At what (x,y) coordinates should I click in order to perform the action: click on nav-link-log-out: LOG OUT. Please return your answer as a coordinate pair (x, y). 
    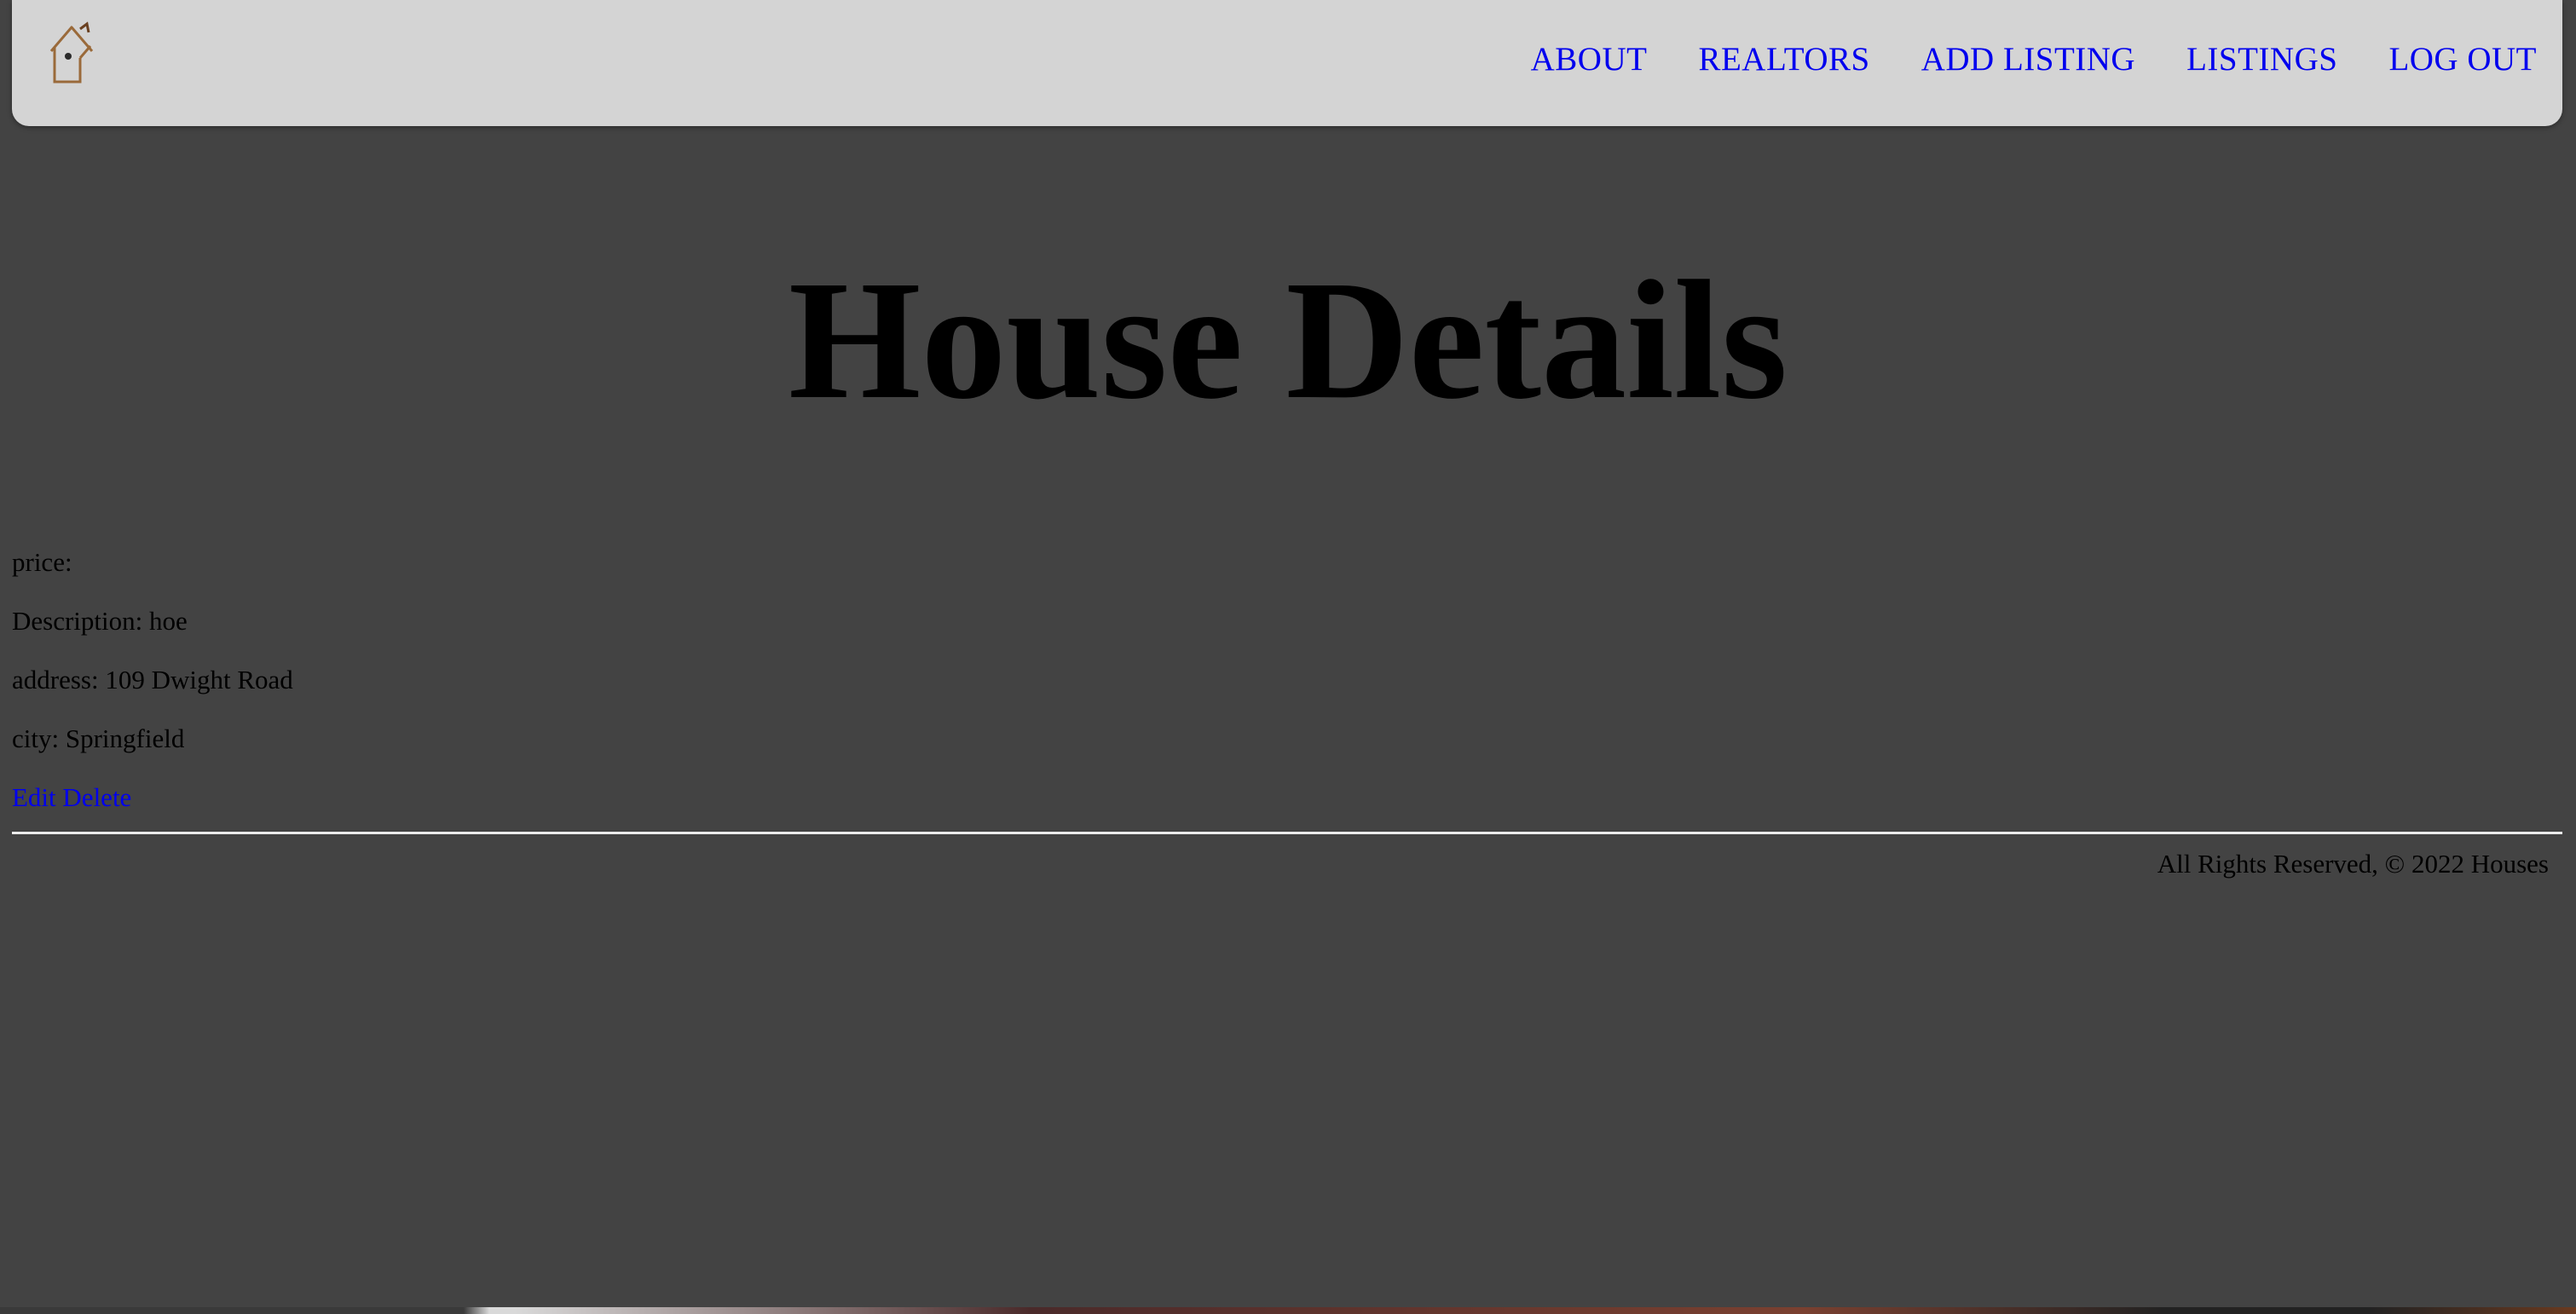
    Looking at the image, I should click on (2462, 59).